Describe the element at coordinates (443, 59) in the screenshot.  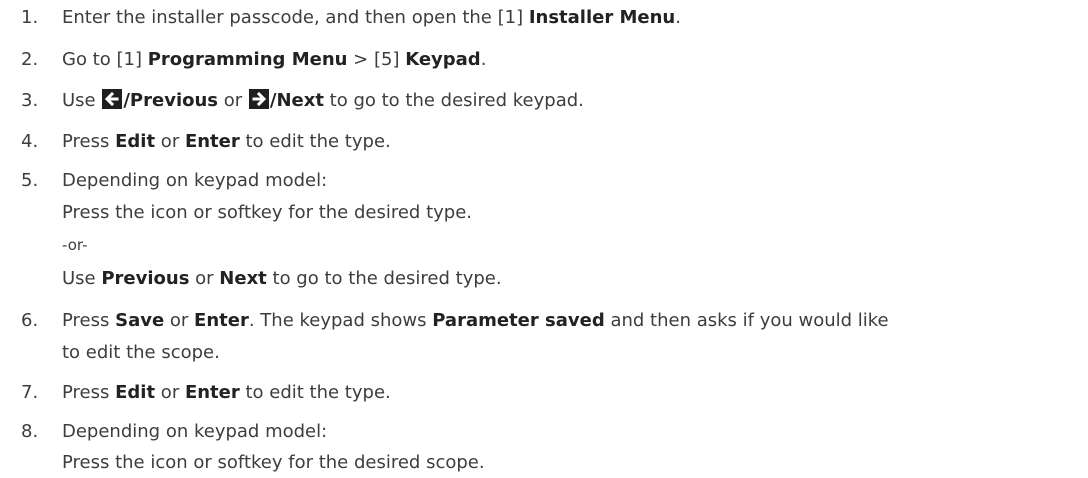
I see `menu-name: Keypad` at that location.